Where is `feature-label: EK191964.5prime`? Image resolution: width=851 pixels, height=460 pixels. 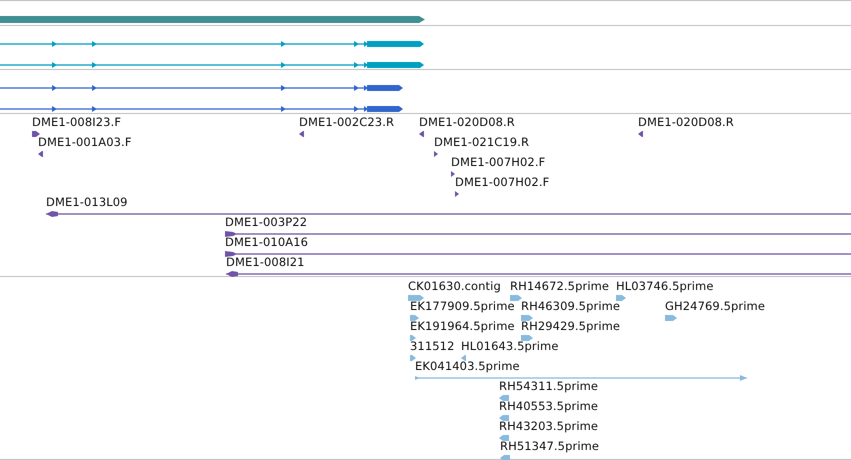
feature-label: EK191964.5prime is located at coordinates (462, 326).